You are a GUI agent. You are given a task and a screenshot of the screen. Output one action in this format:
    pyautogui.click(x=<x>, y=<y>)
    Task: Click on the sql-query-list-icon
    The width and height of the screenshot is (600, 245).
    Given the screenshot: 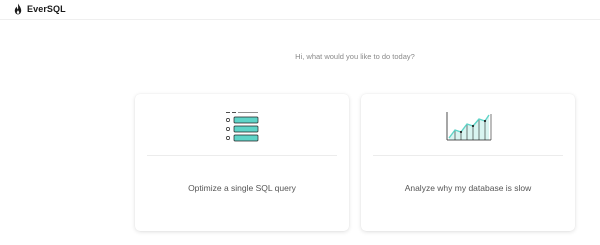 What is the action you would take?
    pyautogui.click(x=242, y=127)
    